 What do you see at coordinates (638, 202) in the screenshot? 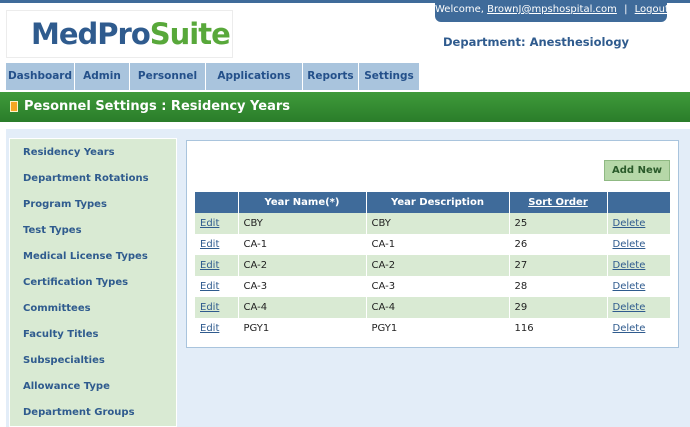
I see `column-header-delete` at bounding box center [638, 202].